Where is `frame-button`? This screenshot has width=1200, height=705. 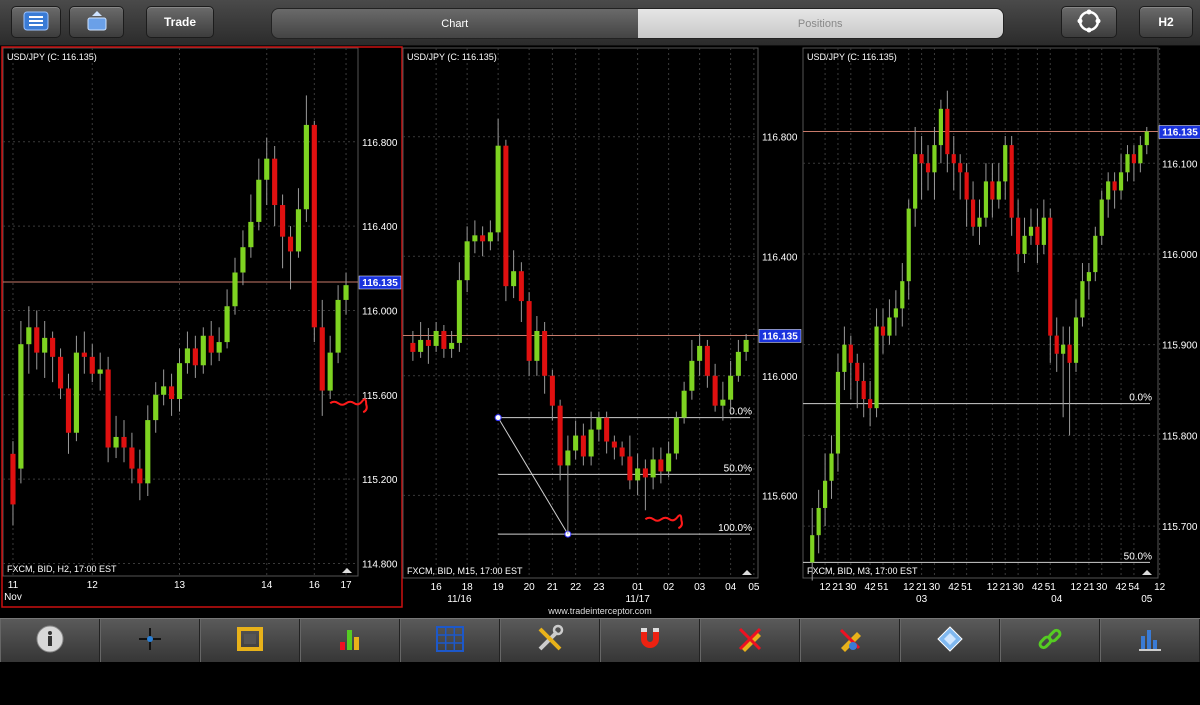
frame-button is located at coordinates (250, 641).